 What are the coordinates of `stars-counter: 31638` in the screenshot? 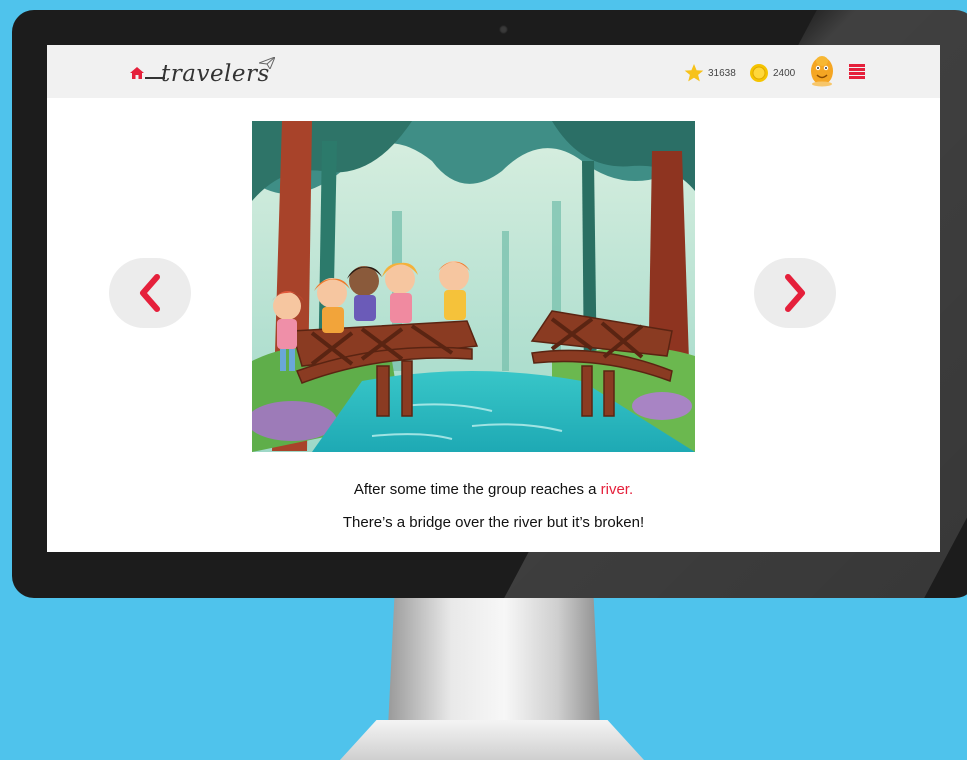 It's located at (710, 73).